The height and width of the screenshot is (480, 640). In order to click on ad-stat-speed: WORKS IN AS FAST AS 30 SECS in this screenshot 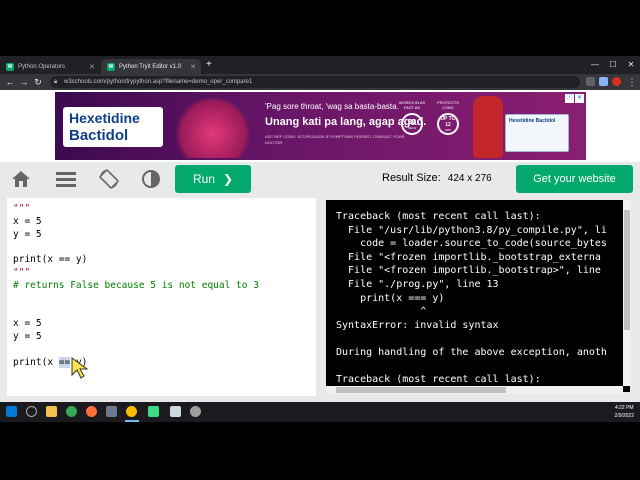, I will do `click(412, 117)`.